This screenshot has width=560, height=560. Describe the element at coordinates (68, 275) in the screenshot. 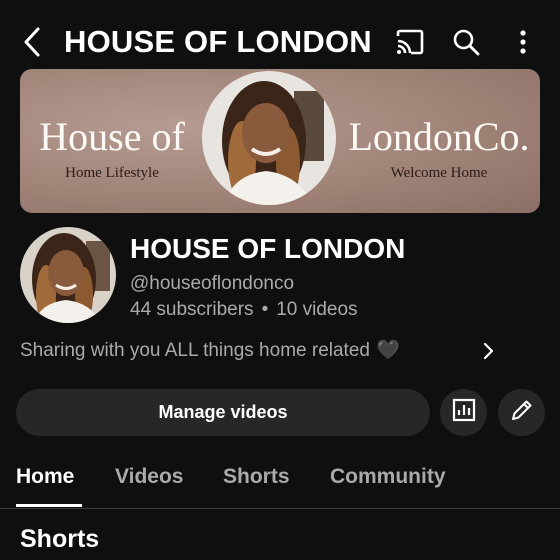

I see `channel-avatar` at that location.